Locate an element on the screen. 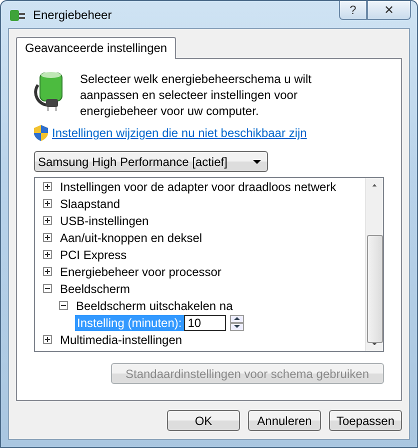 Image resolution: width=418 pixels, height=448 pixels. dialog-button: OK is located at coordinates (203, 420).